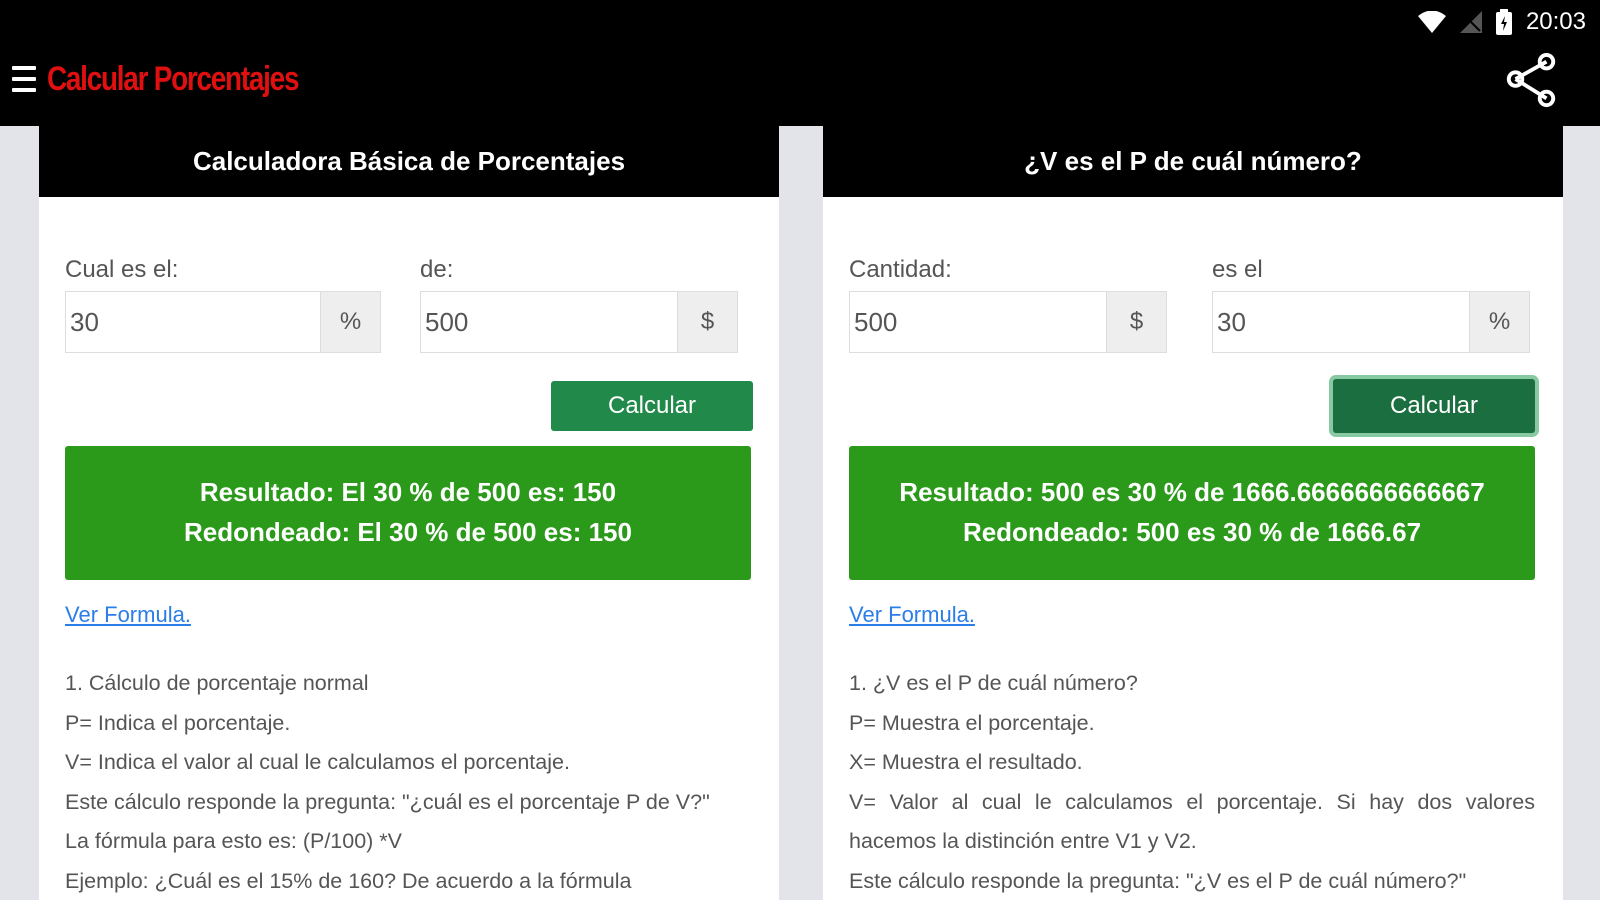 The height and width of the screenshot is (900, 1600). I want to click on field-label: Cantidad:, so click(900, 269).